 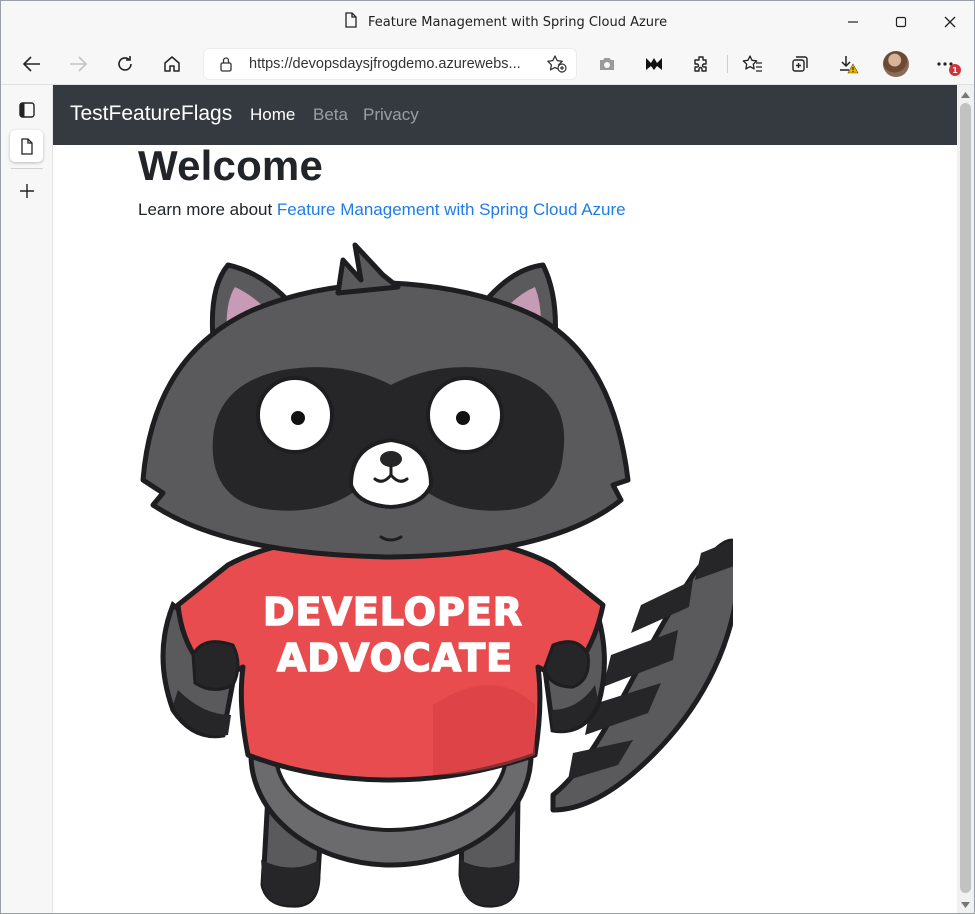 I want to click on nav-link-home: Home, so click(x=272, y=115).